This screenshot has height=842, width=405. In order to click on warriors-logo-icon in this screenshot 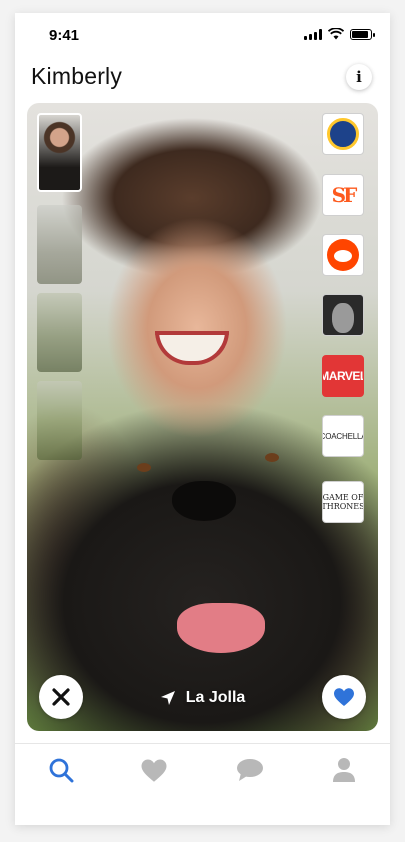, I will do `click(343, 134)`.